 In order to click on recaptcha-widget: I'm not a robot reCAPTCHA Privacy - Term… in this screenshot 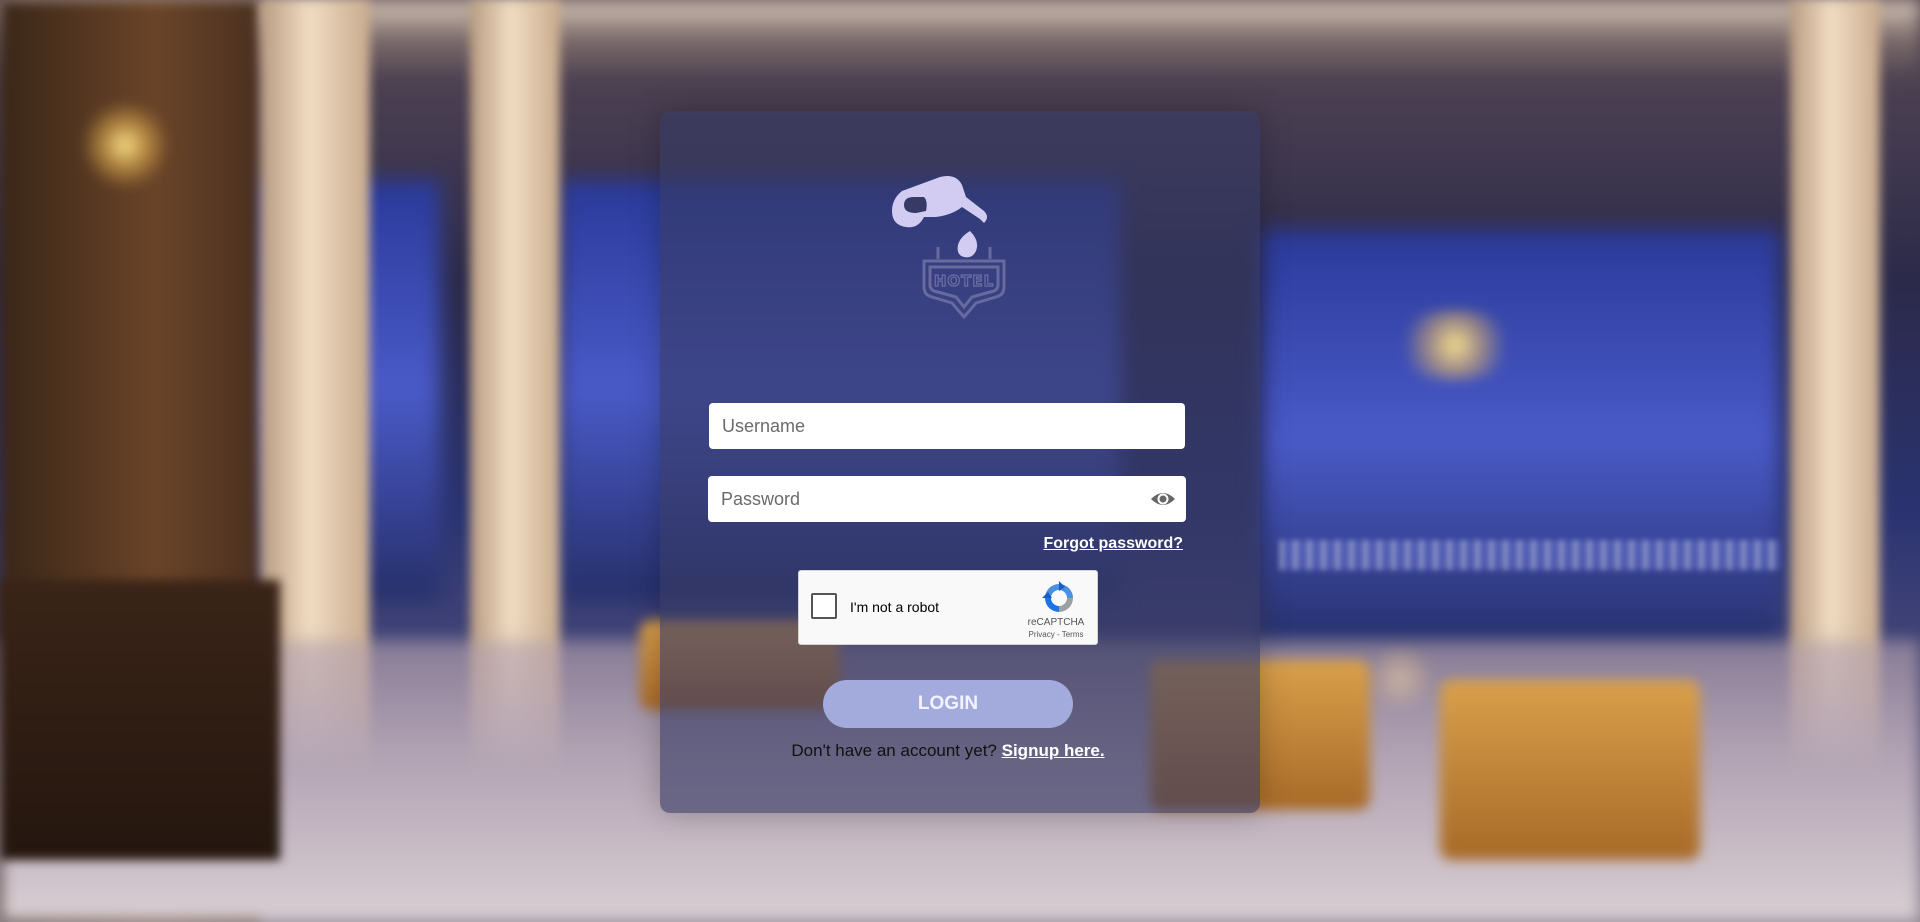, I will do `click(948, 607)`.